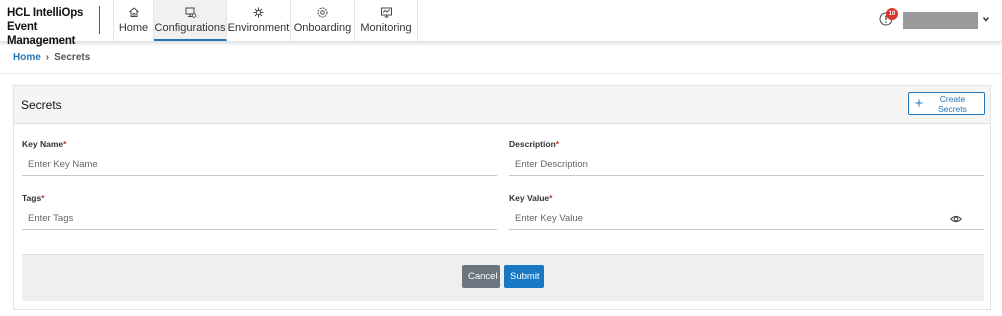  I want to click on tab-configurations-label: Configurations, so click(190, 28).